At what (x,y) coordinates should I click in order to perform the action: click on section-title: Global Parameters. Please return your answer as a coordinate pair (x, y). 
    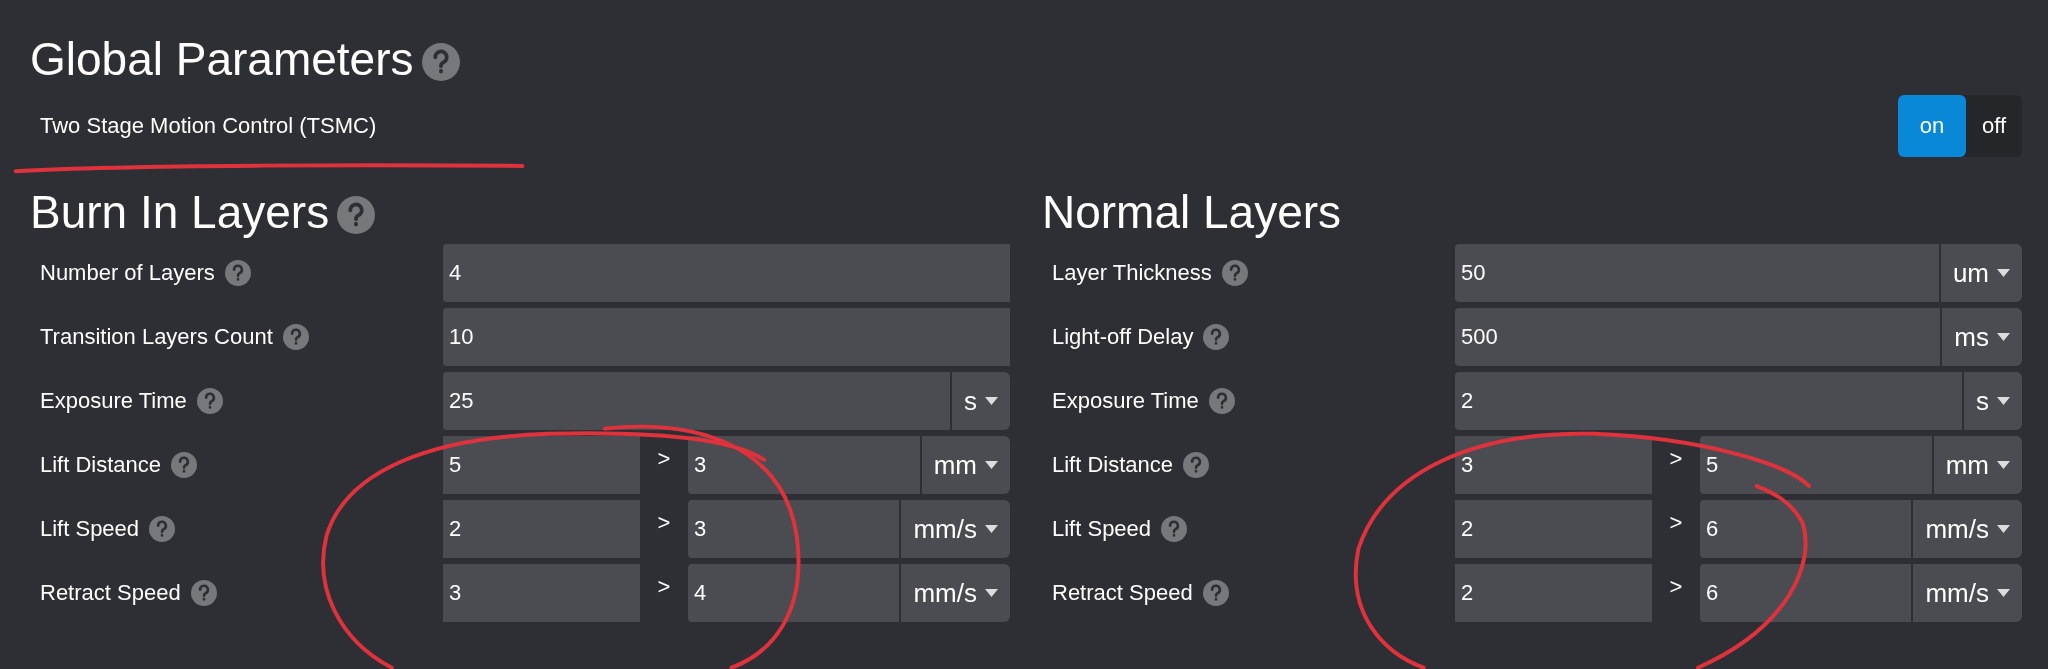
    Looking at the image, I should click on (222, 59).